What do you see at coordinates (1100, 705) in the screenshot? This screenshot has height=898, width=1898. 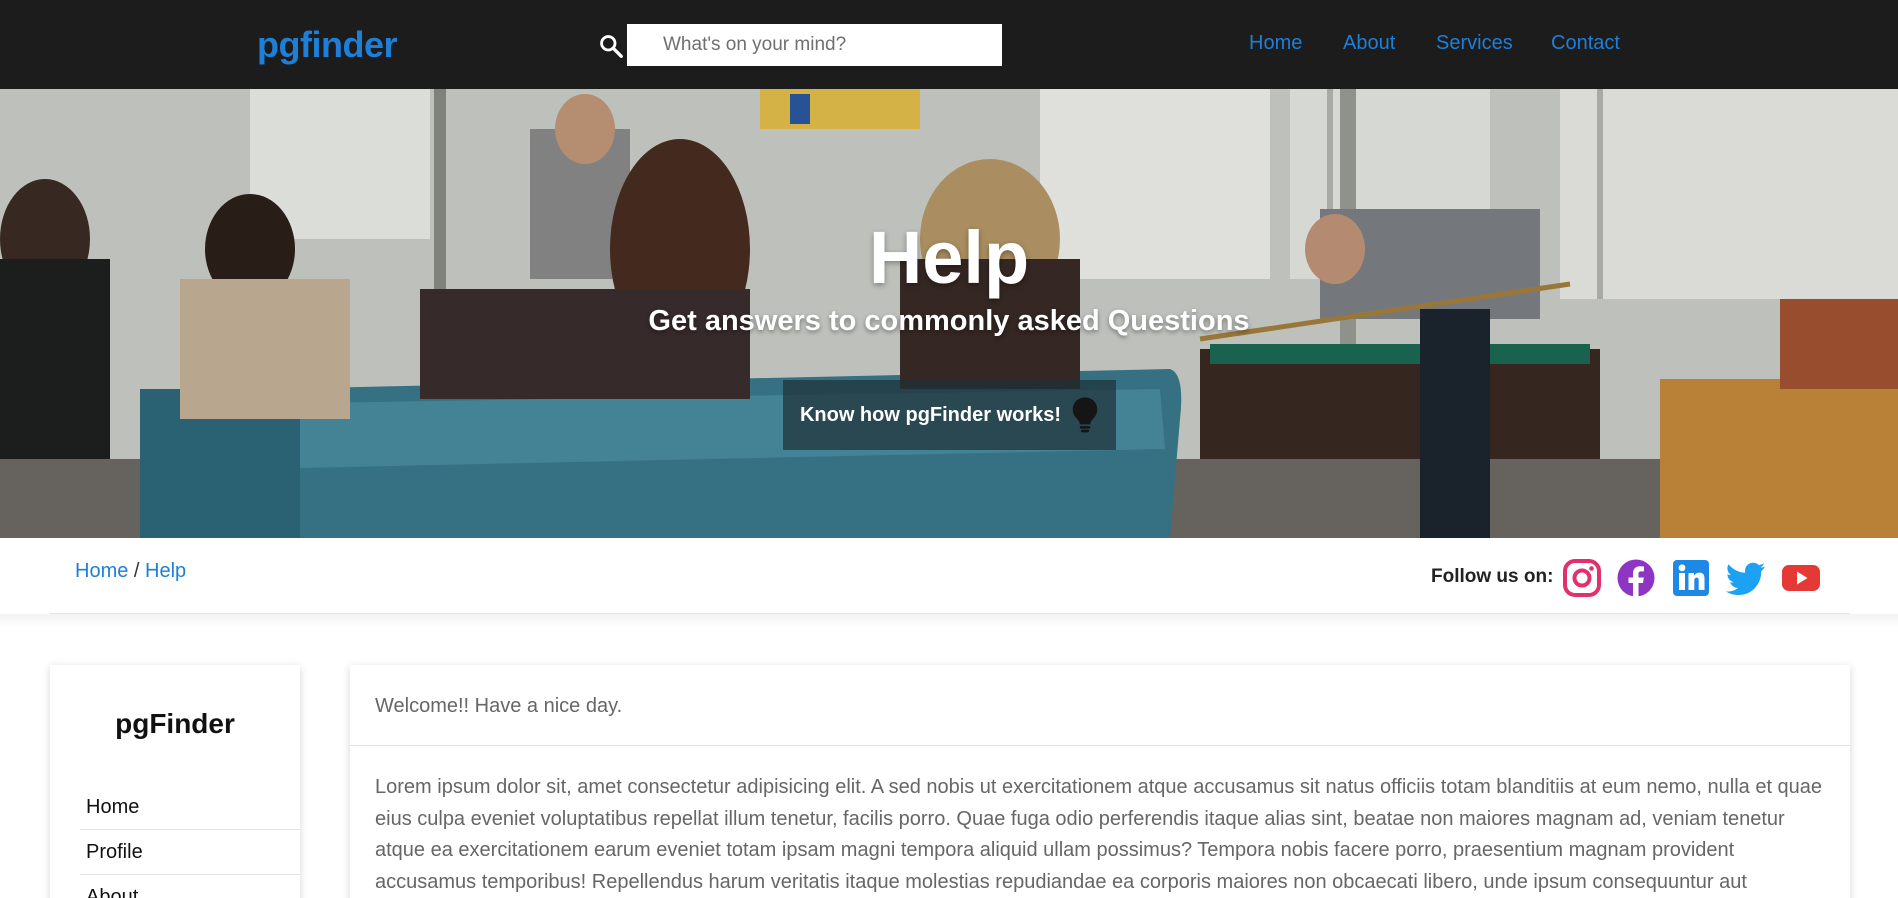 I see `card-greeting: Welcome!! Have a nice day.` at bounding box center [1100, 705].